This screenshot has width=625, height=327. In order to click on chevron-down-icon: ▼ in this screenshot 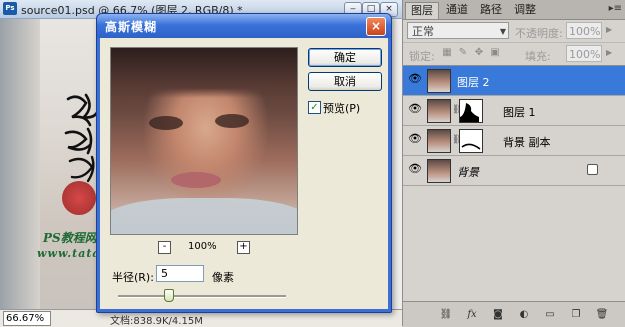, I will do `click(502, 31)`.